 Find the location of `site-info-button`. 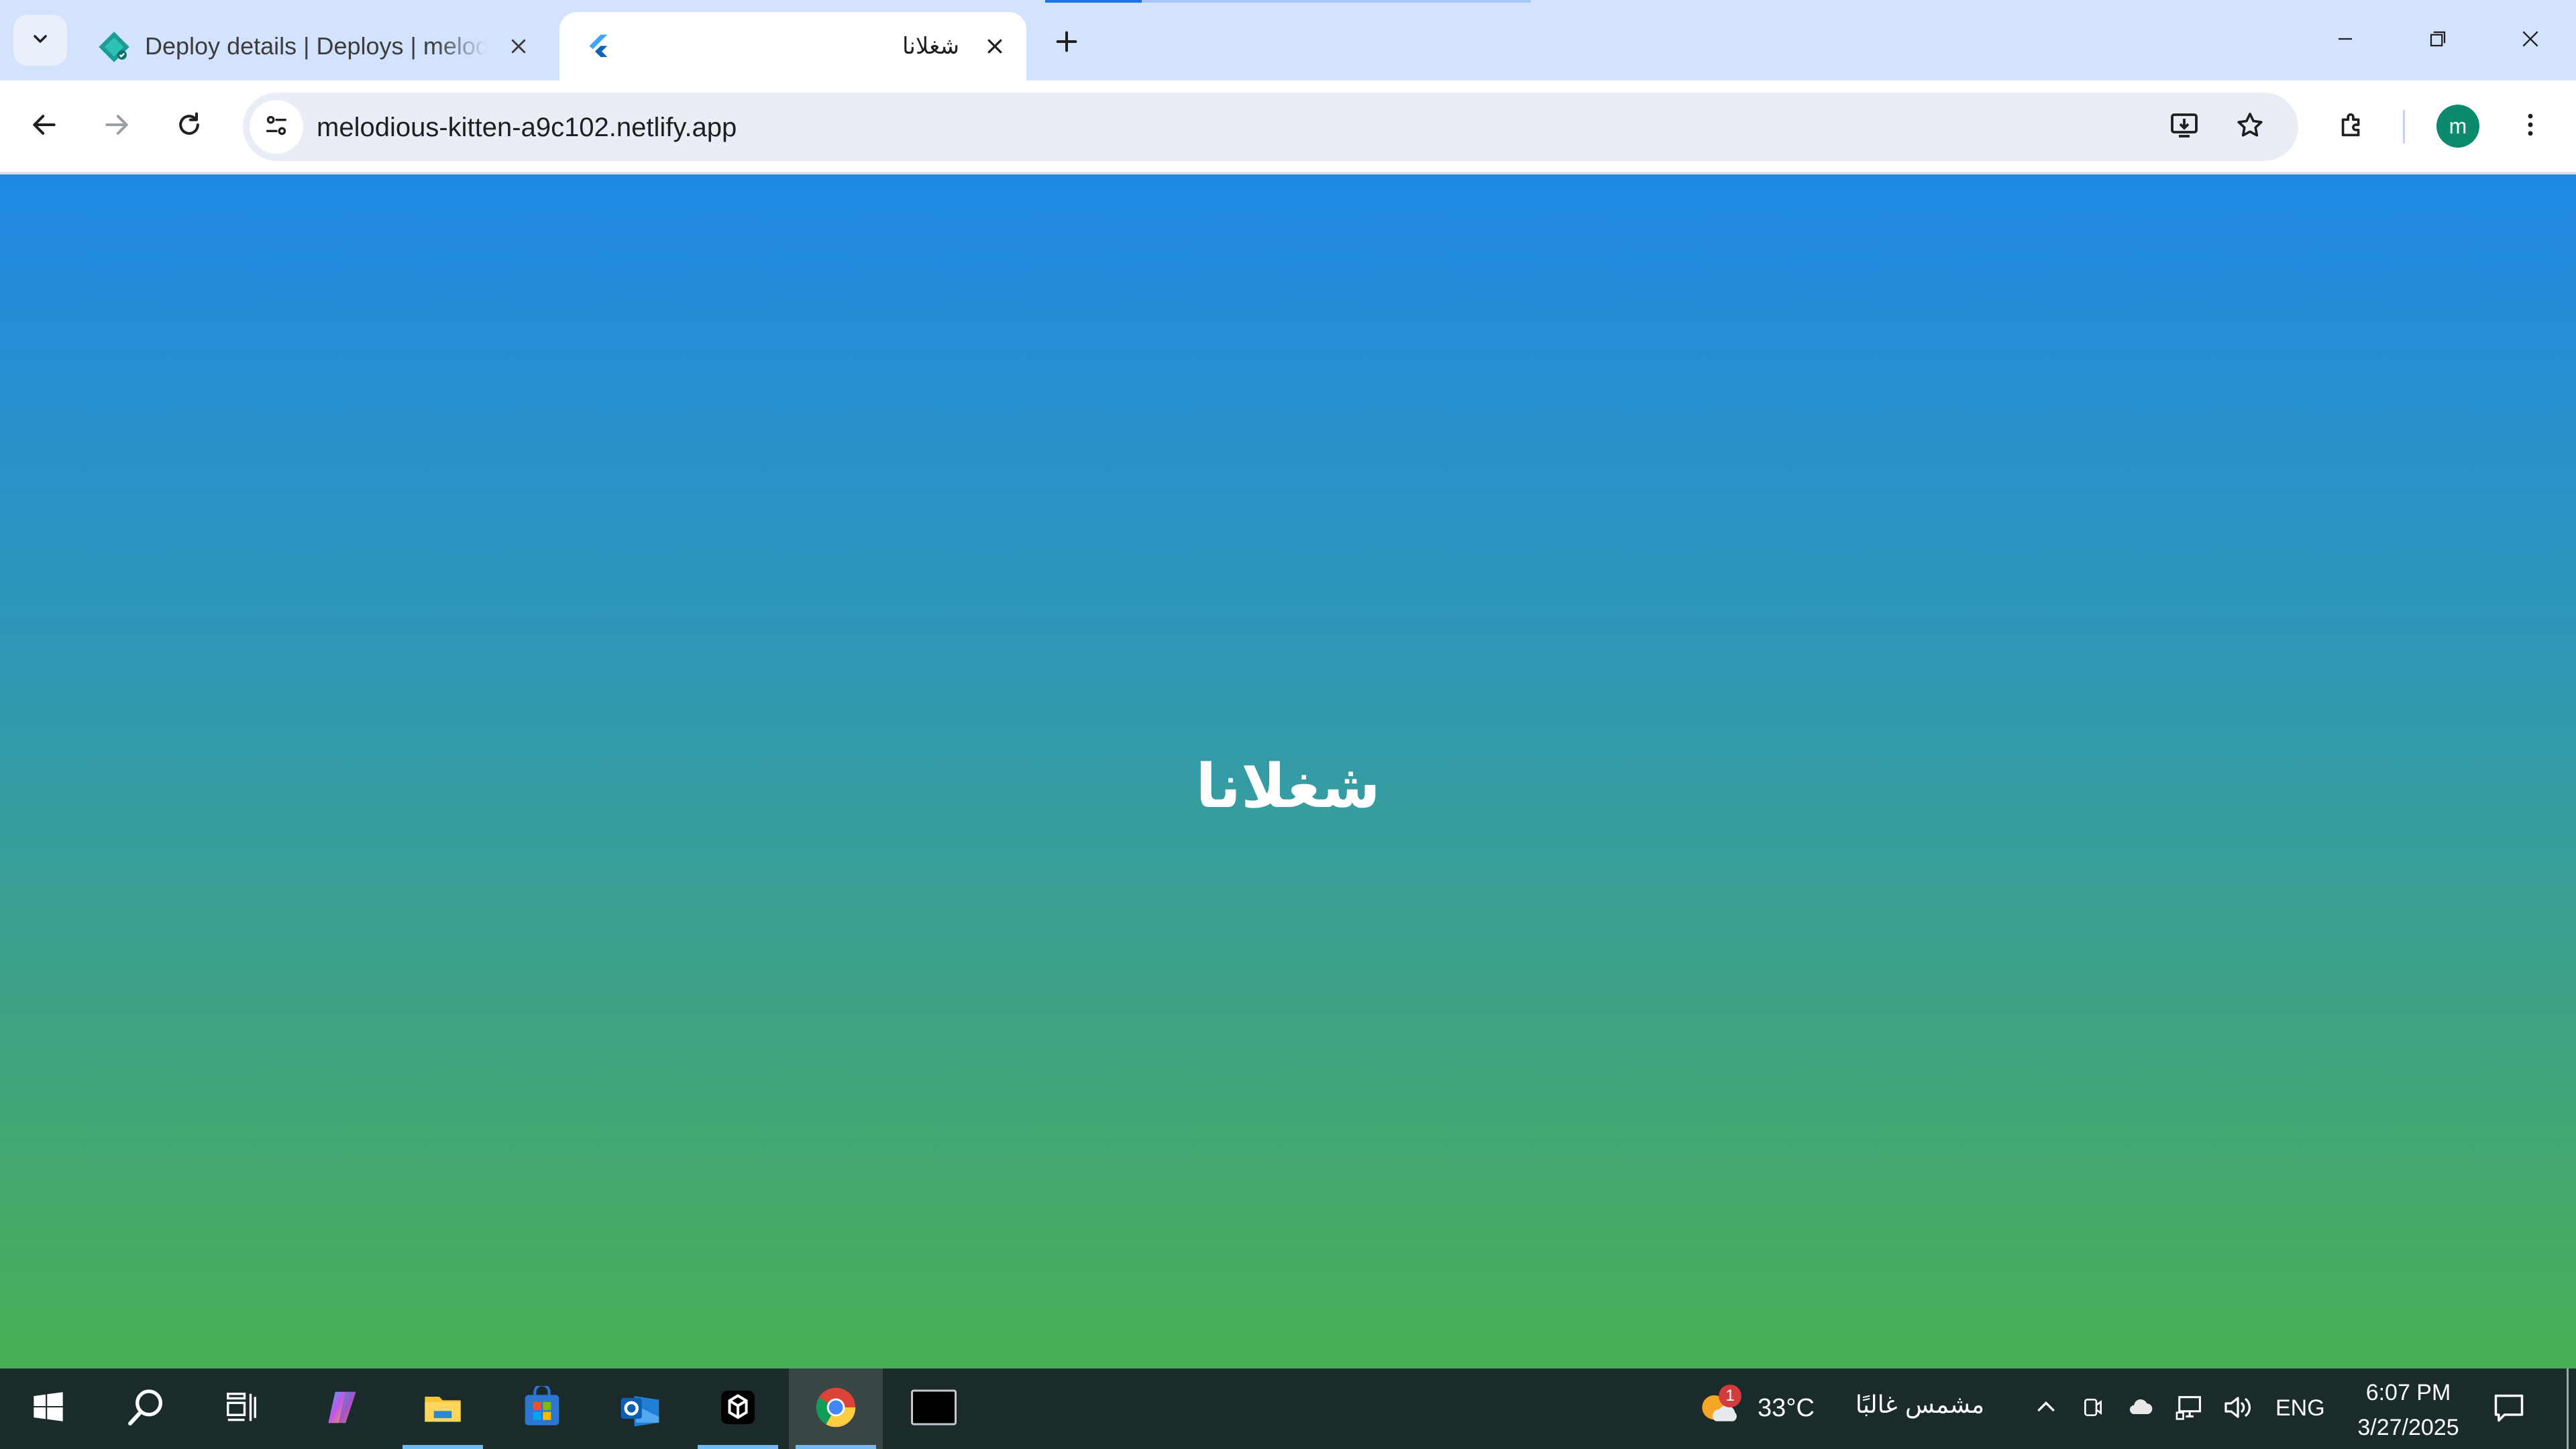

site-info-button is located at coordinates (276, 127).